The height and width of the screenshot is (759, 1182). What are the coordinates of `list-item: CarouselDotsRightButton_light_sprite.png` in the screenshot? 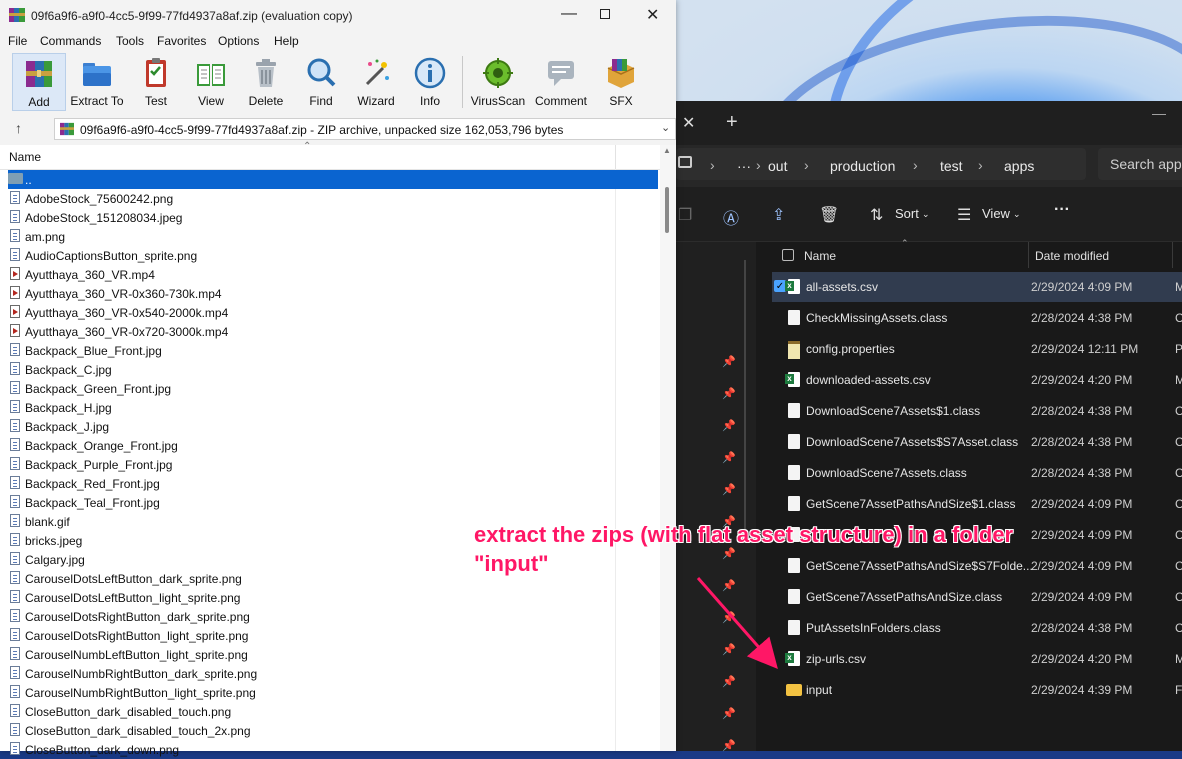 It's located at (333, 635).